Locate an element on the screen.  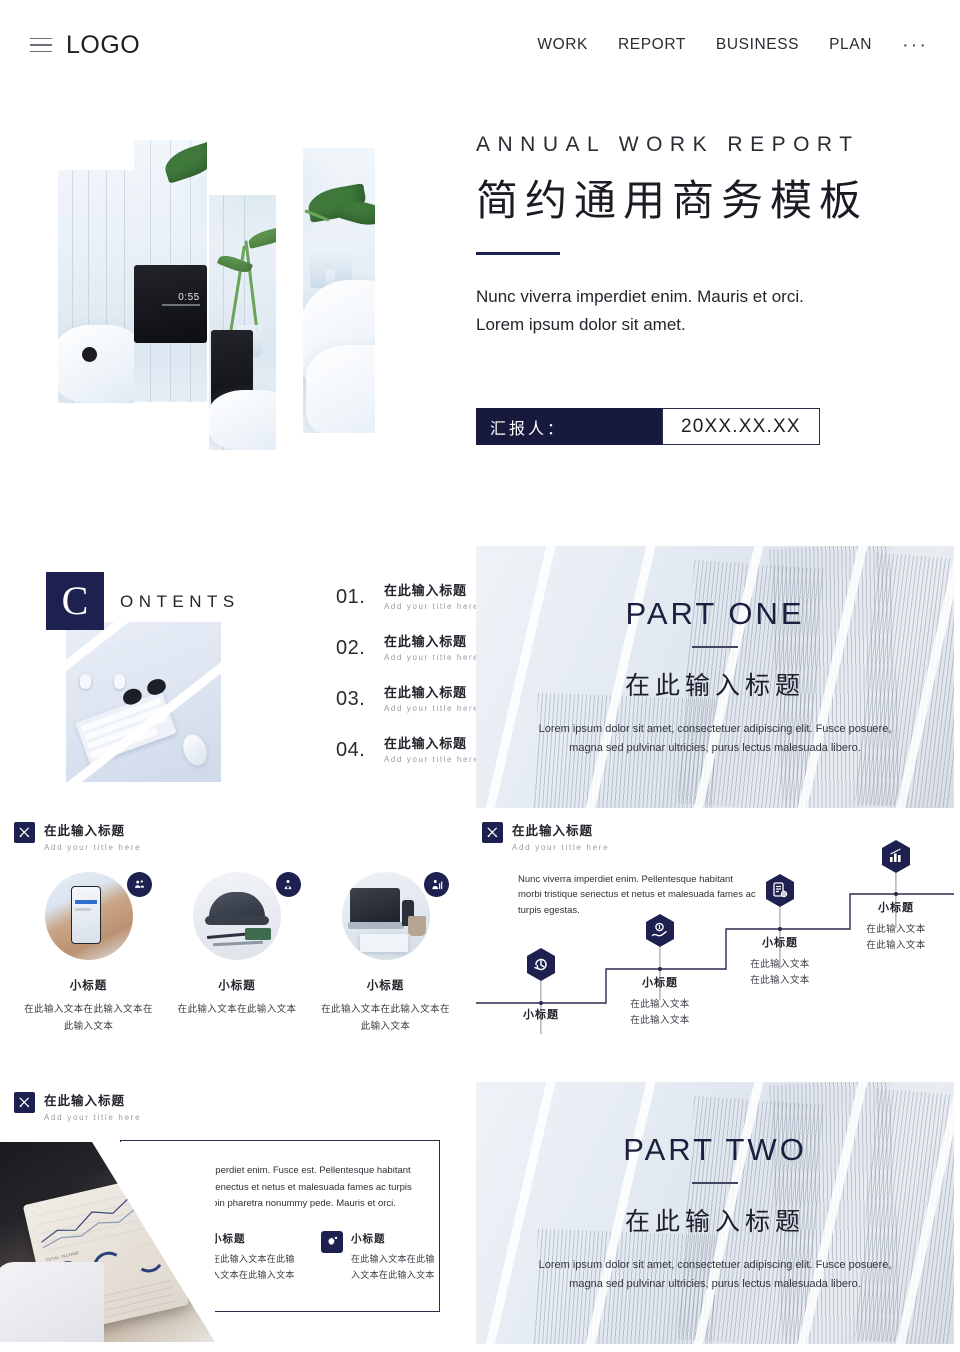
nav-item-report: REPORT is located at coordinates (652, 45).